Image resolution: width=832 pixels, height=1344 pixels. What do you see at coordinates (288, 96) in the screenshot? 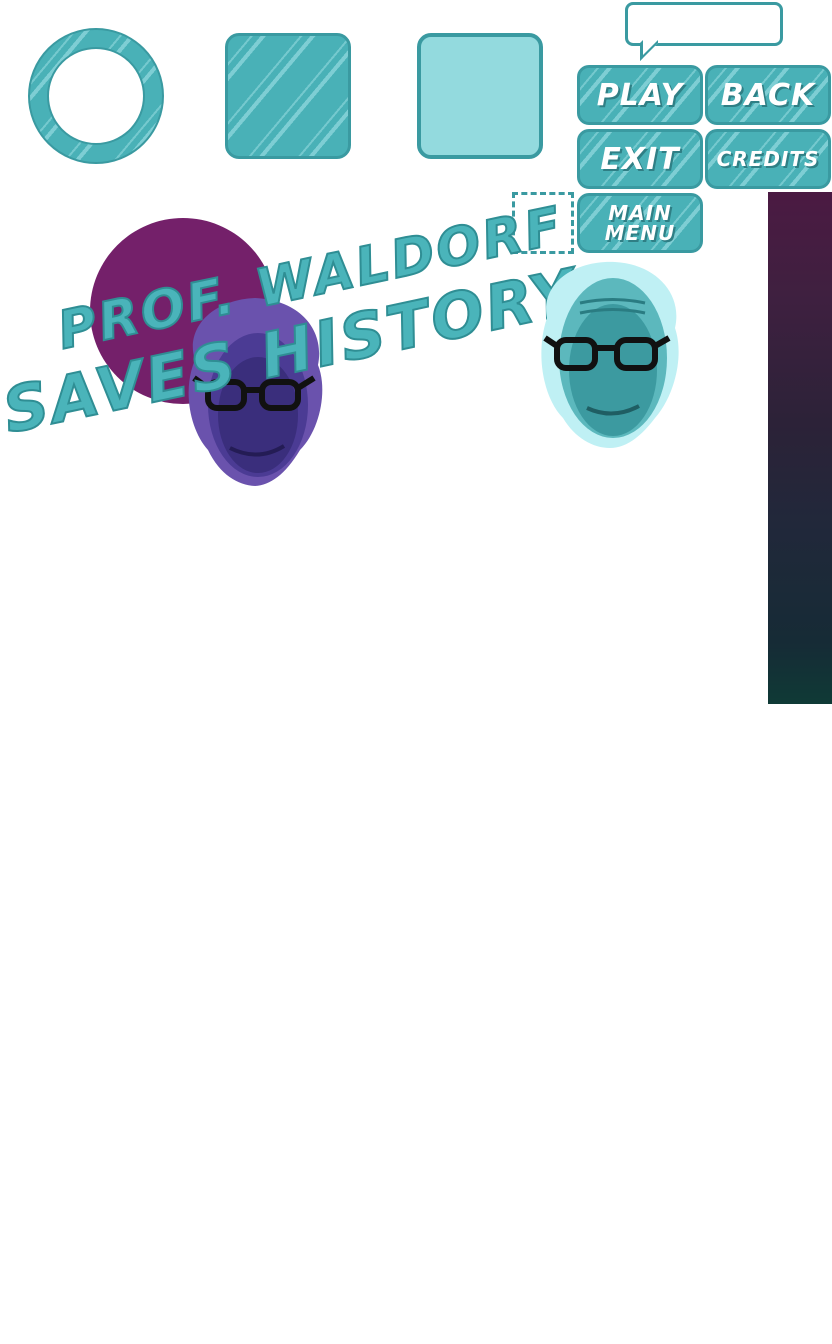
I see `striped-square-tile` at bounding box center [288, 96].